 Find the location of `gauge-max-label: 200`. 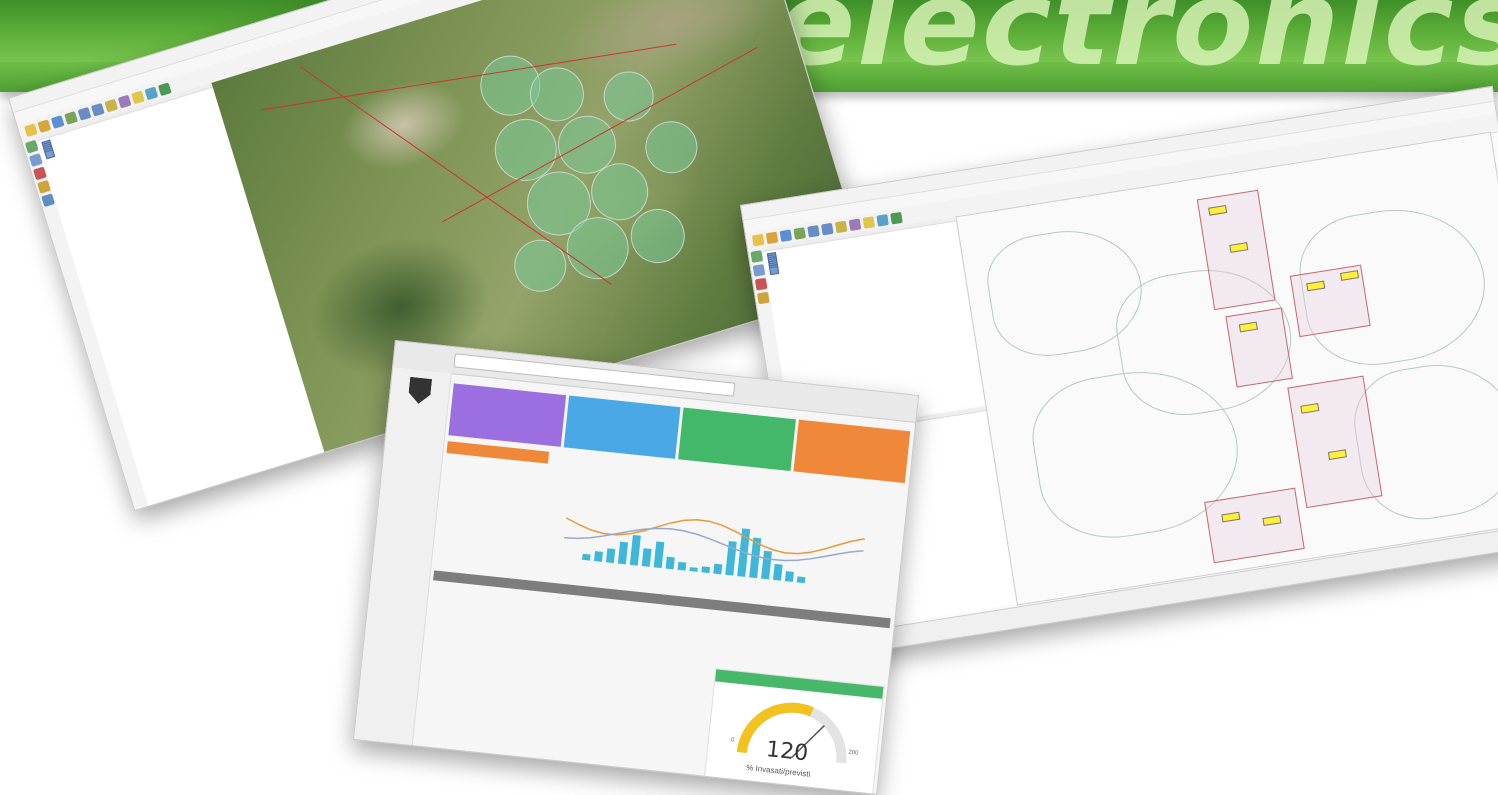

gauge-max-label: 200 is located at coordinates (853, 753).